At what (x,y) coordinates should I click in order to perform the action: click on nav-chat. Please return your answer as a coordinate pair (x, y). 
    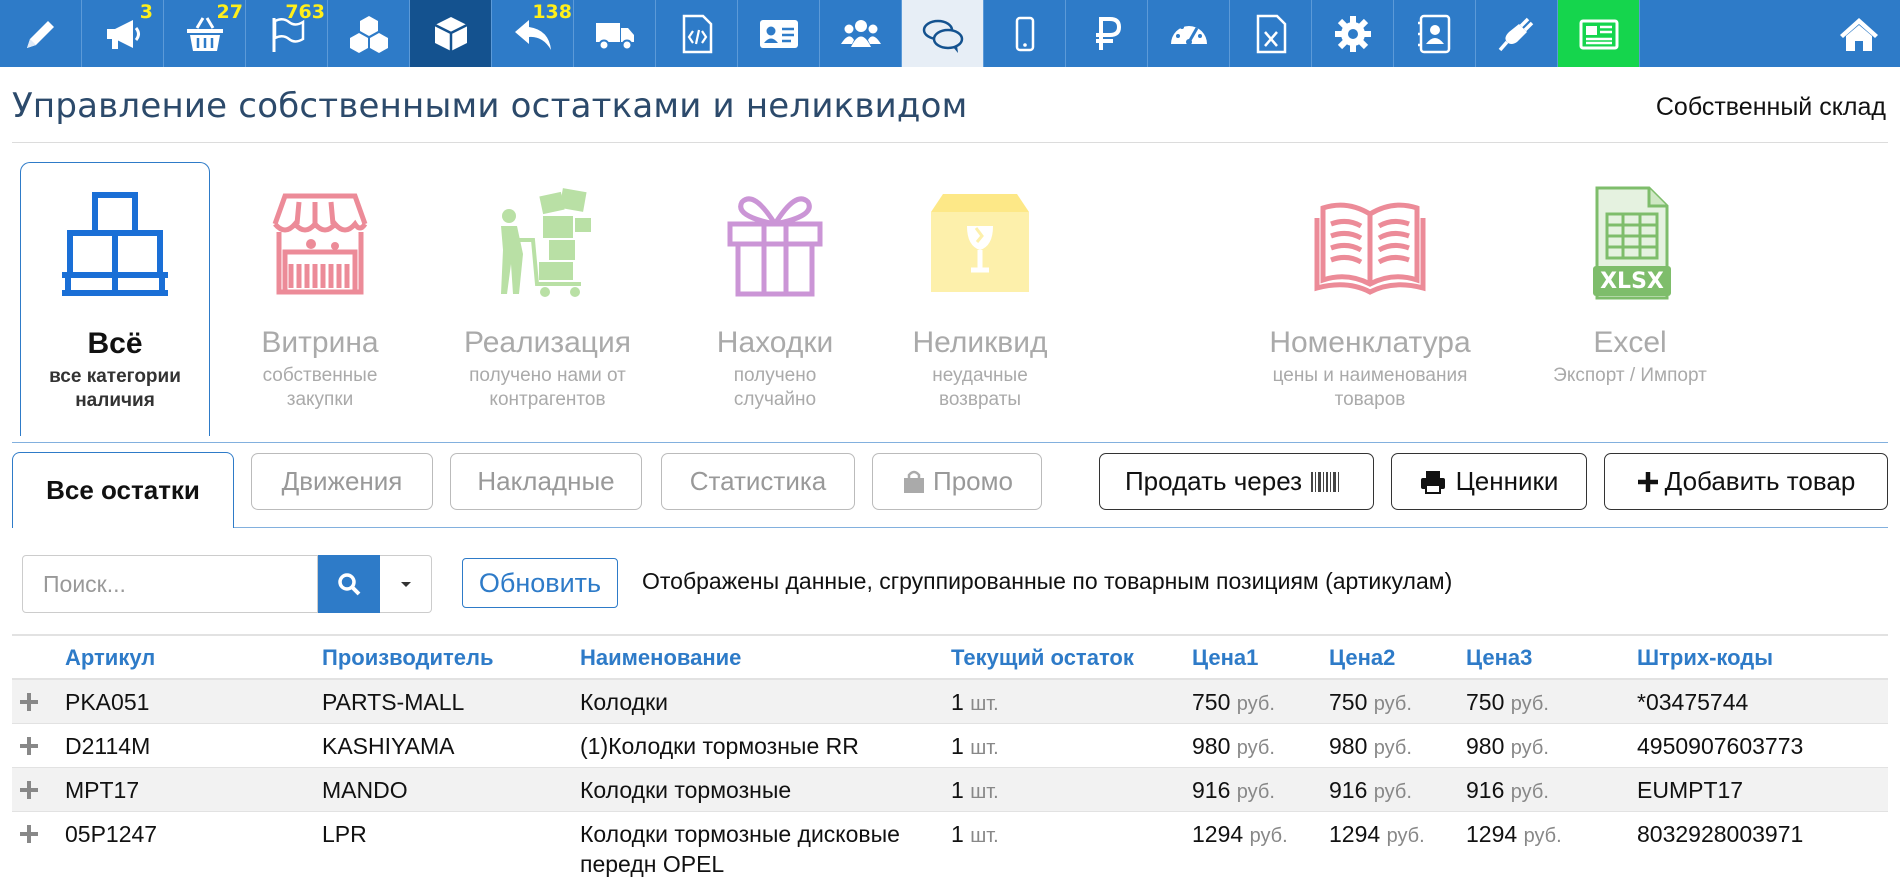
    Looking at the image, I should click on (943, 33).